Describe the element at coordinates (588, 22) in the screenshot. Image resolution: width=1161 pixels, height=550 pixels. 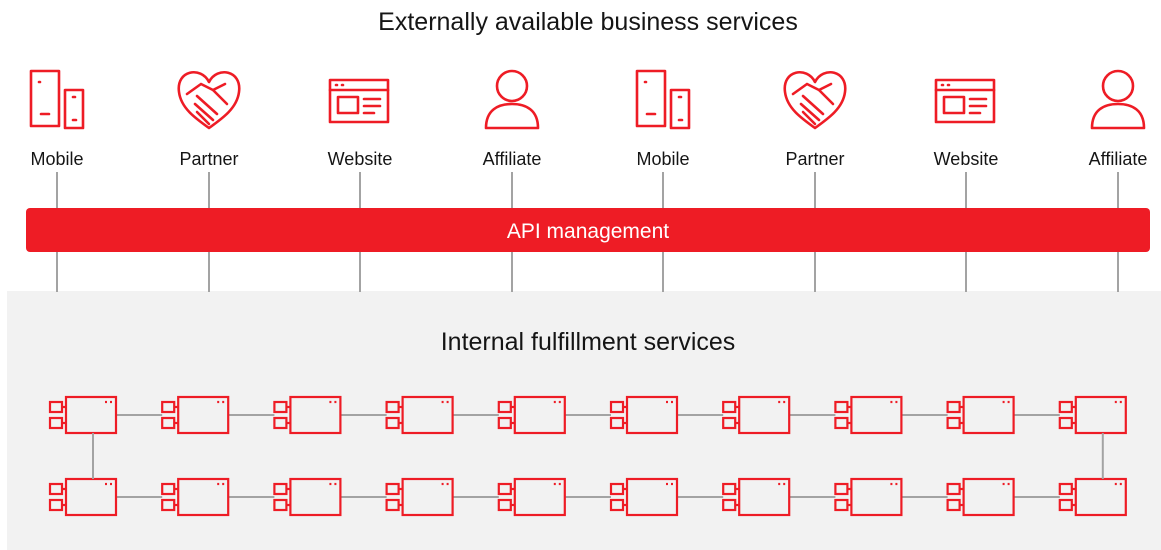
I see `diagram-title: Externally available business services` at that location.